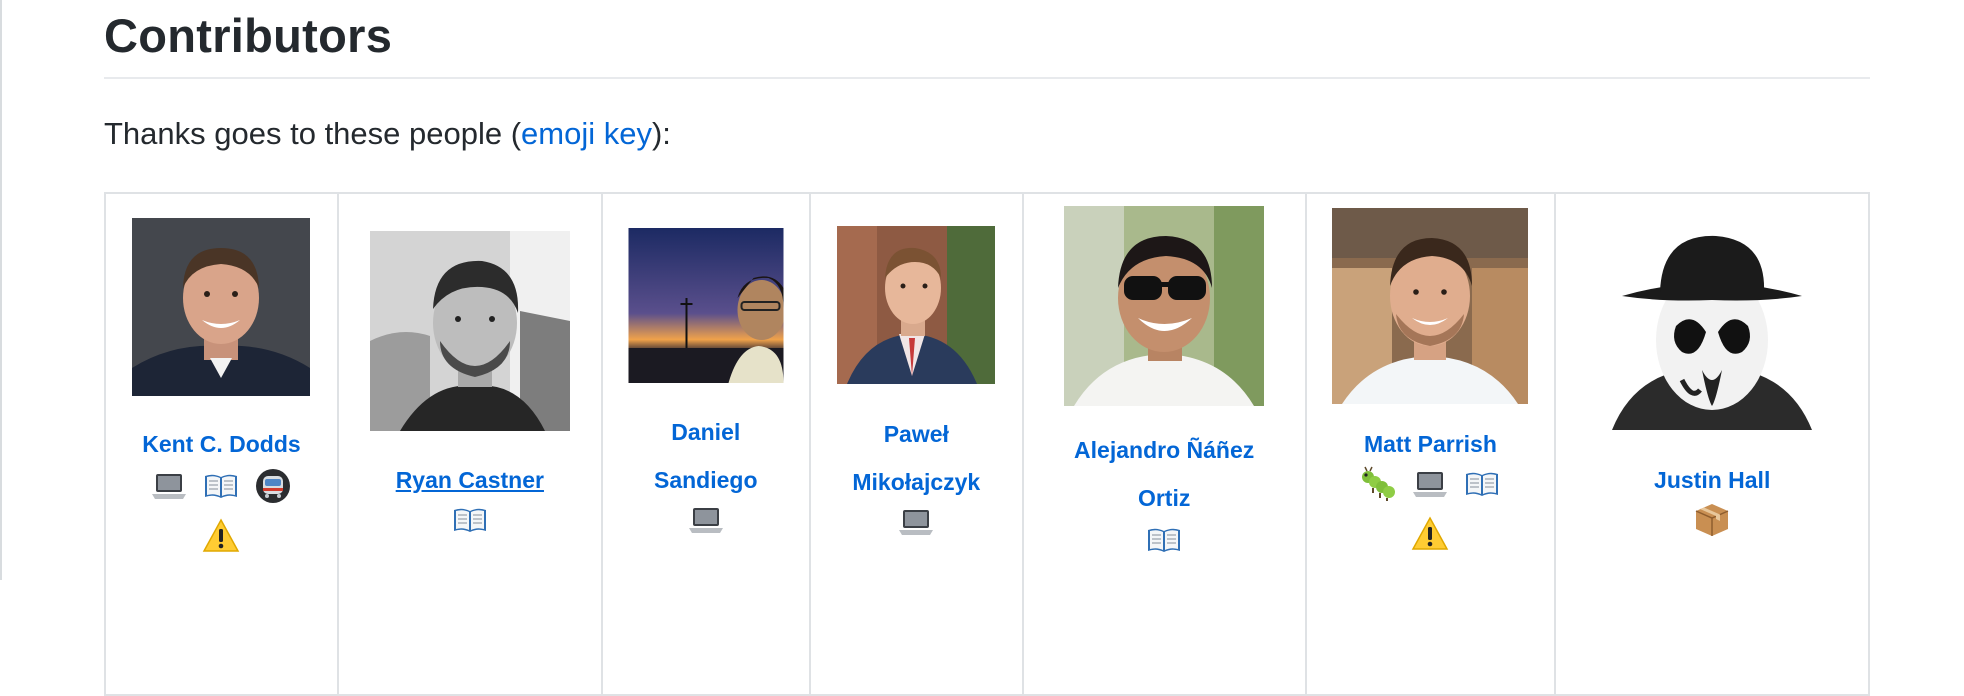  I want to click on contributor-cell-matt: Matt Parrish, so click(1430, 444).